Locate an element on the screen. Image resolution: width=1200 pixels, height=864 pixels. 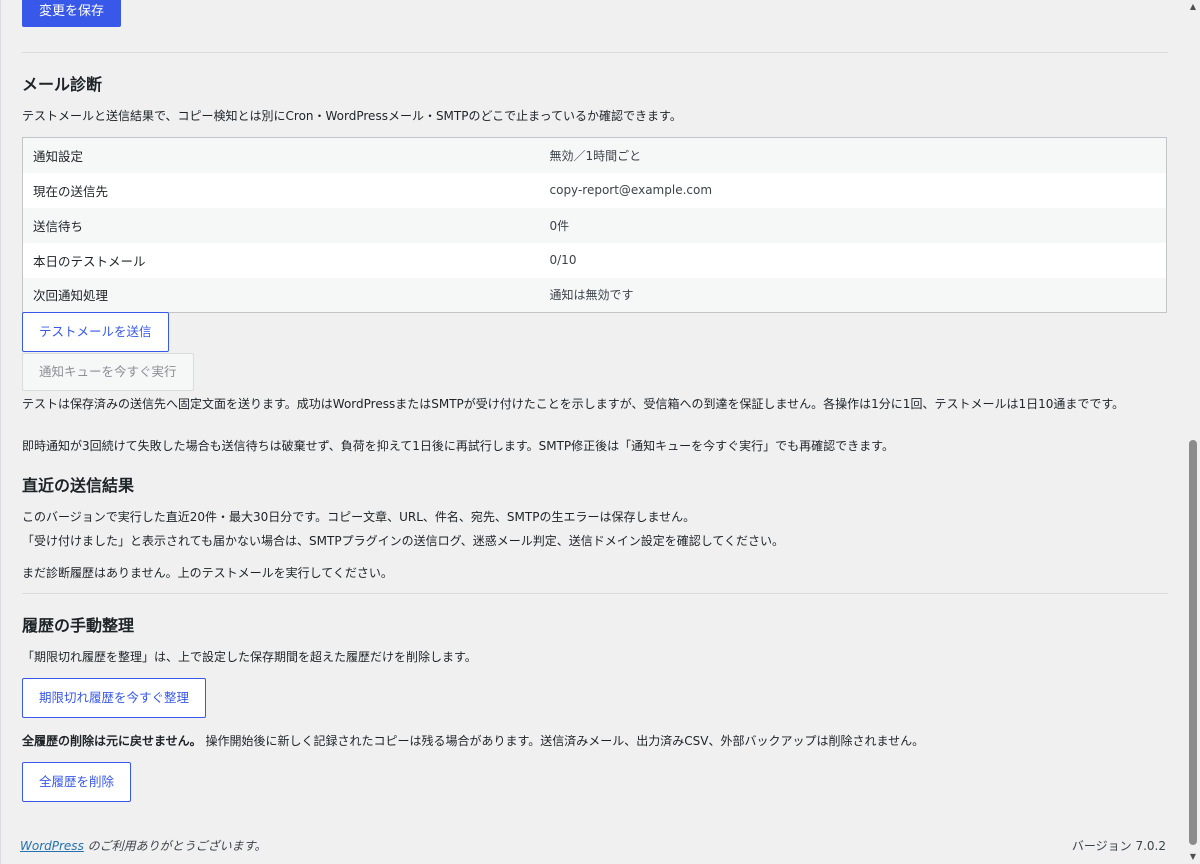
table-row: 通知設定 無効／1時間ごと is located at coordinates (594, 155).